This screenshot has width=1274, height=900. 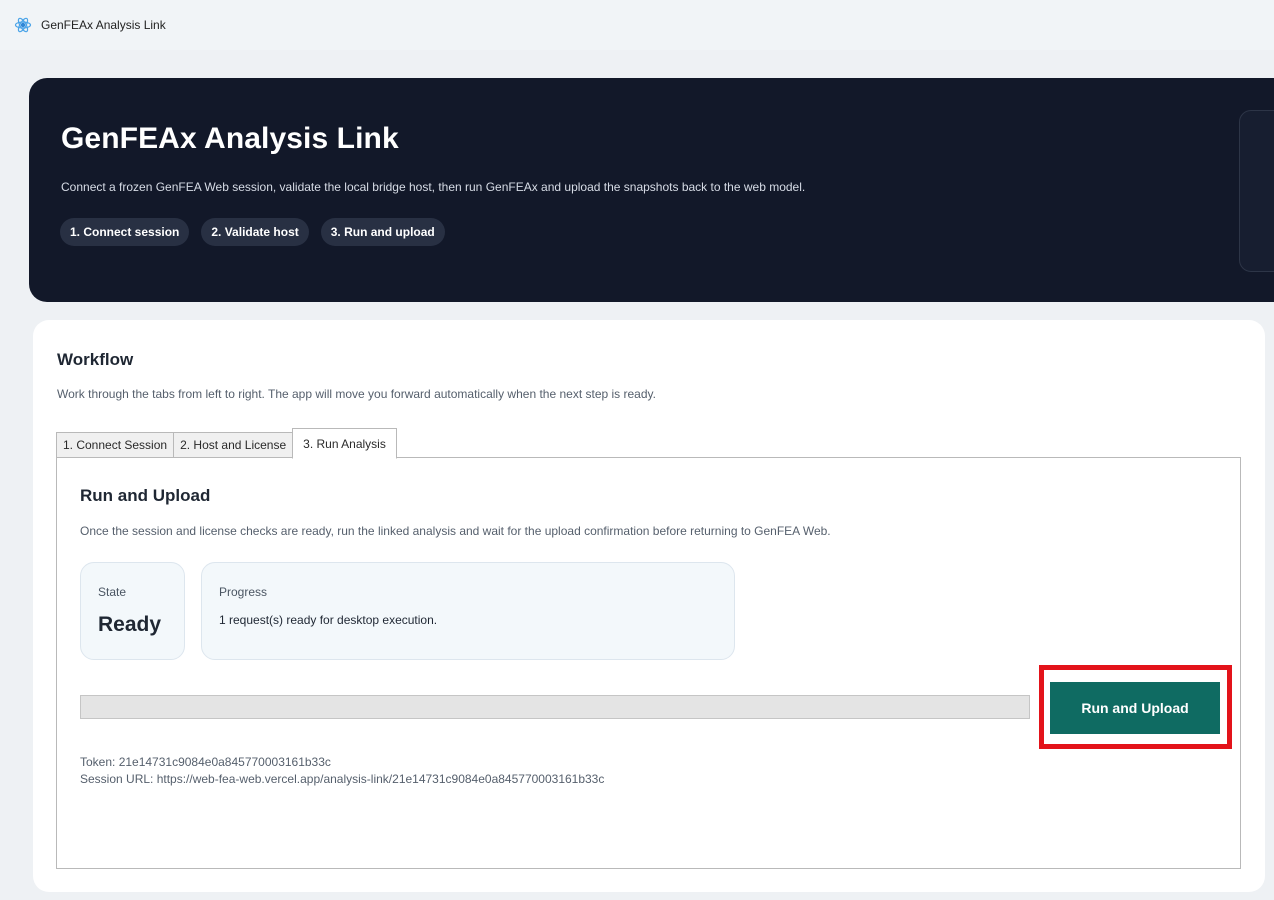 I want to click on tab-run-analysis: 3. Run Analysis, so click(x=344, y=443).